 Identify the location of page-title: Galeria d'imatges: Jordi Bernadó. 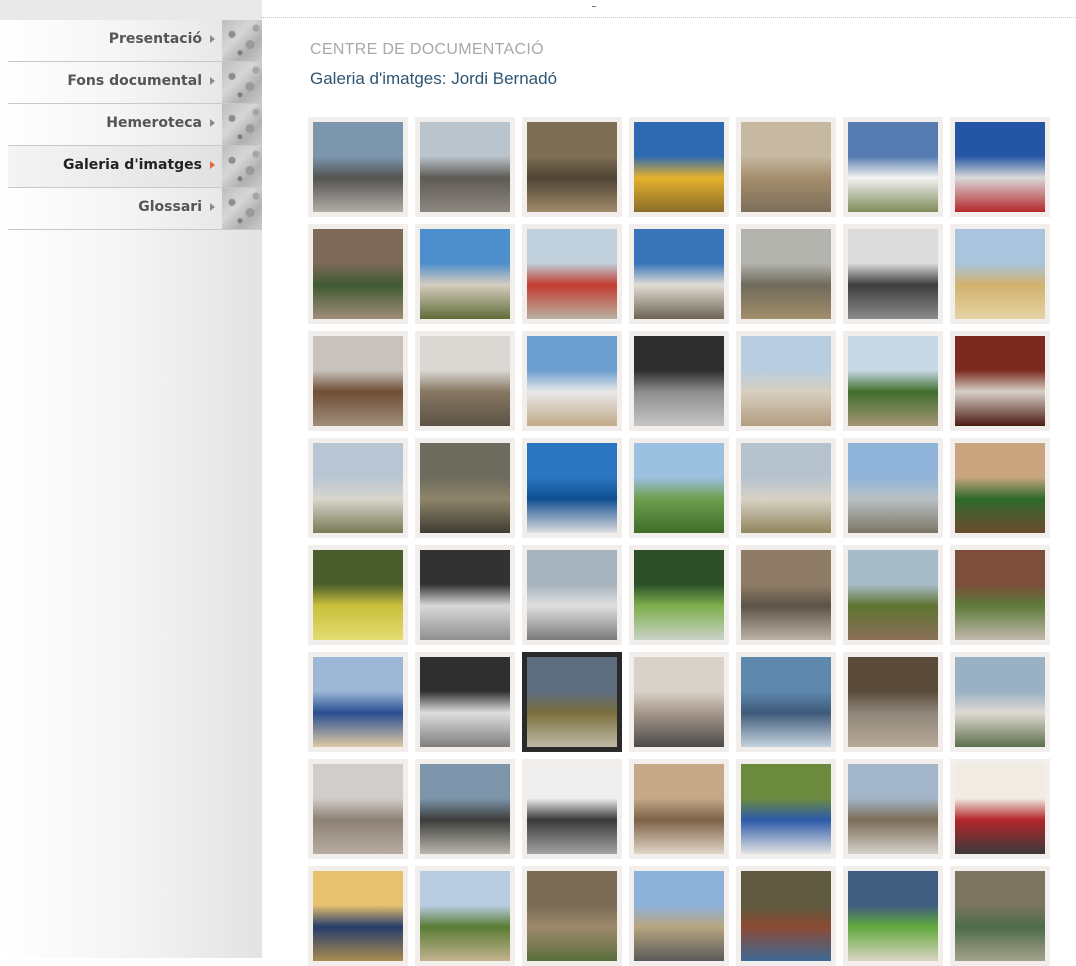
(434, 78).